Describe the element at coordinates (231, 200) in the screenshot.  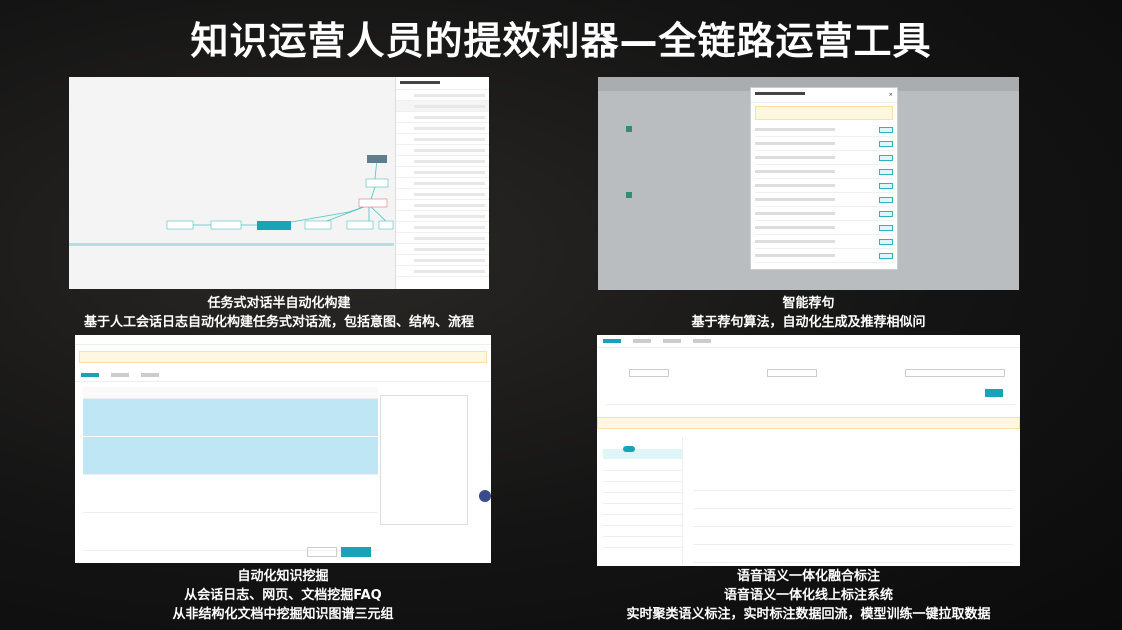
I see `flow-graph` at that location.